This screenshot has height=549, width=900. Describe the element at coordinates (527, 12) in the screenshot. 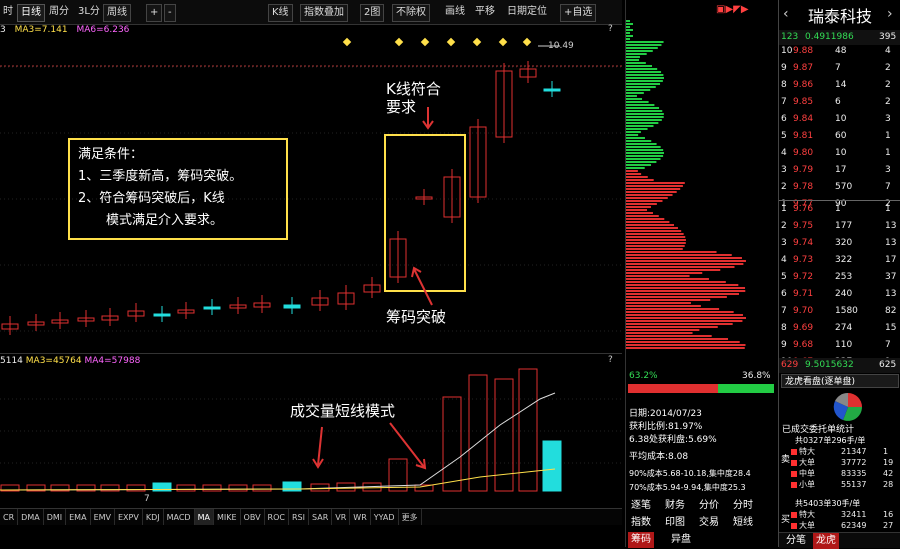

I see `date-locate-button: 日期定位` at that location.